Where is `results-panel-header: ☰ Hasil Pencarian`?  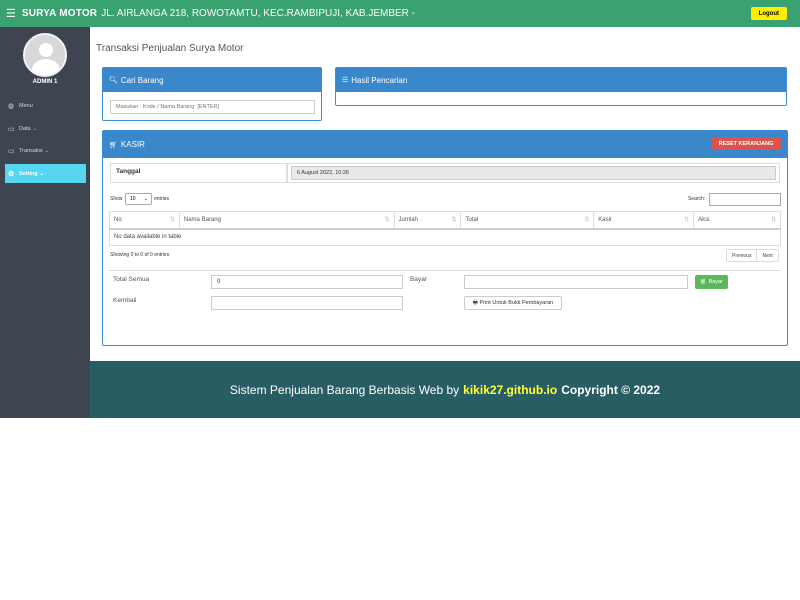
results-panel-header: ☰ Hasil Pencarian is located at coordinates (561, 80).